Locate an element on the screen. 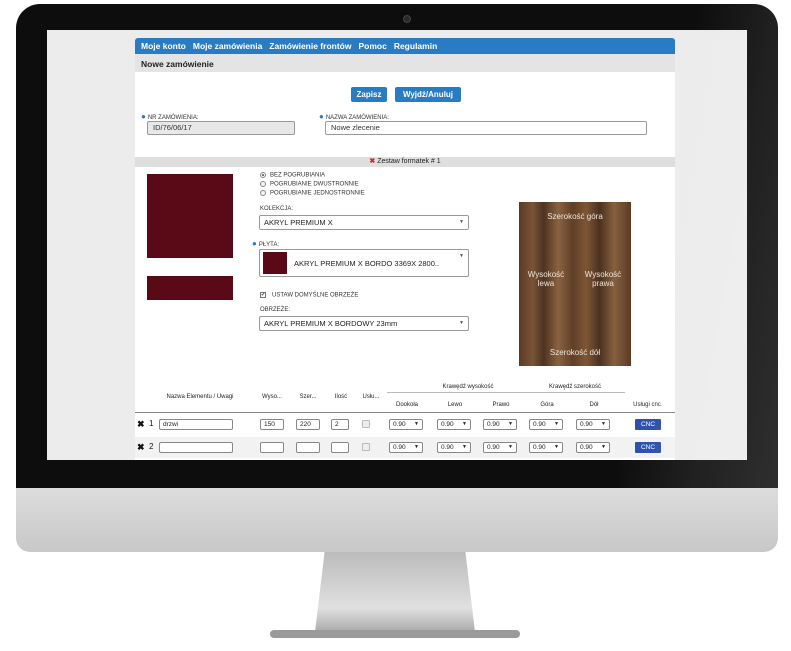 The width and height of the screenshot is (791, 651). save-button: Zapisz is located at coordinates (369, 94).